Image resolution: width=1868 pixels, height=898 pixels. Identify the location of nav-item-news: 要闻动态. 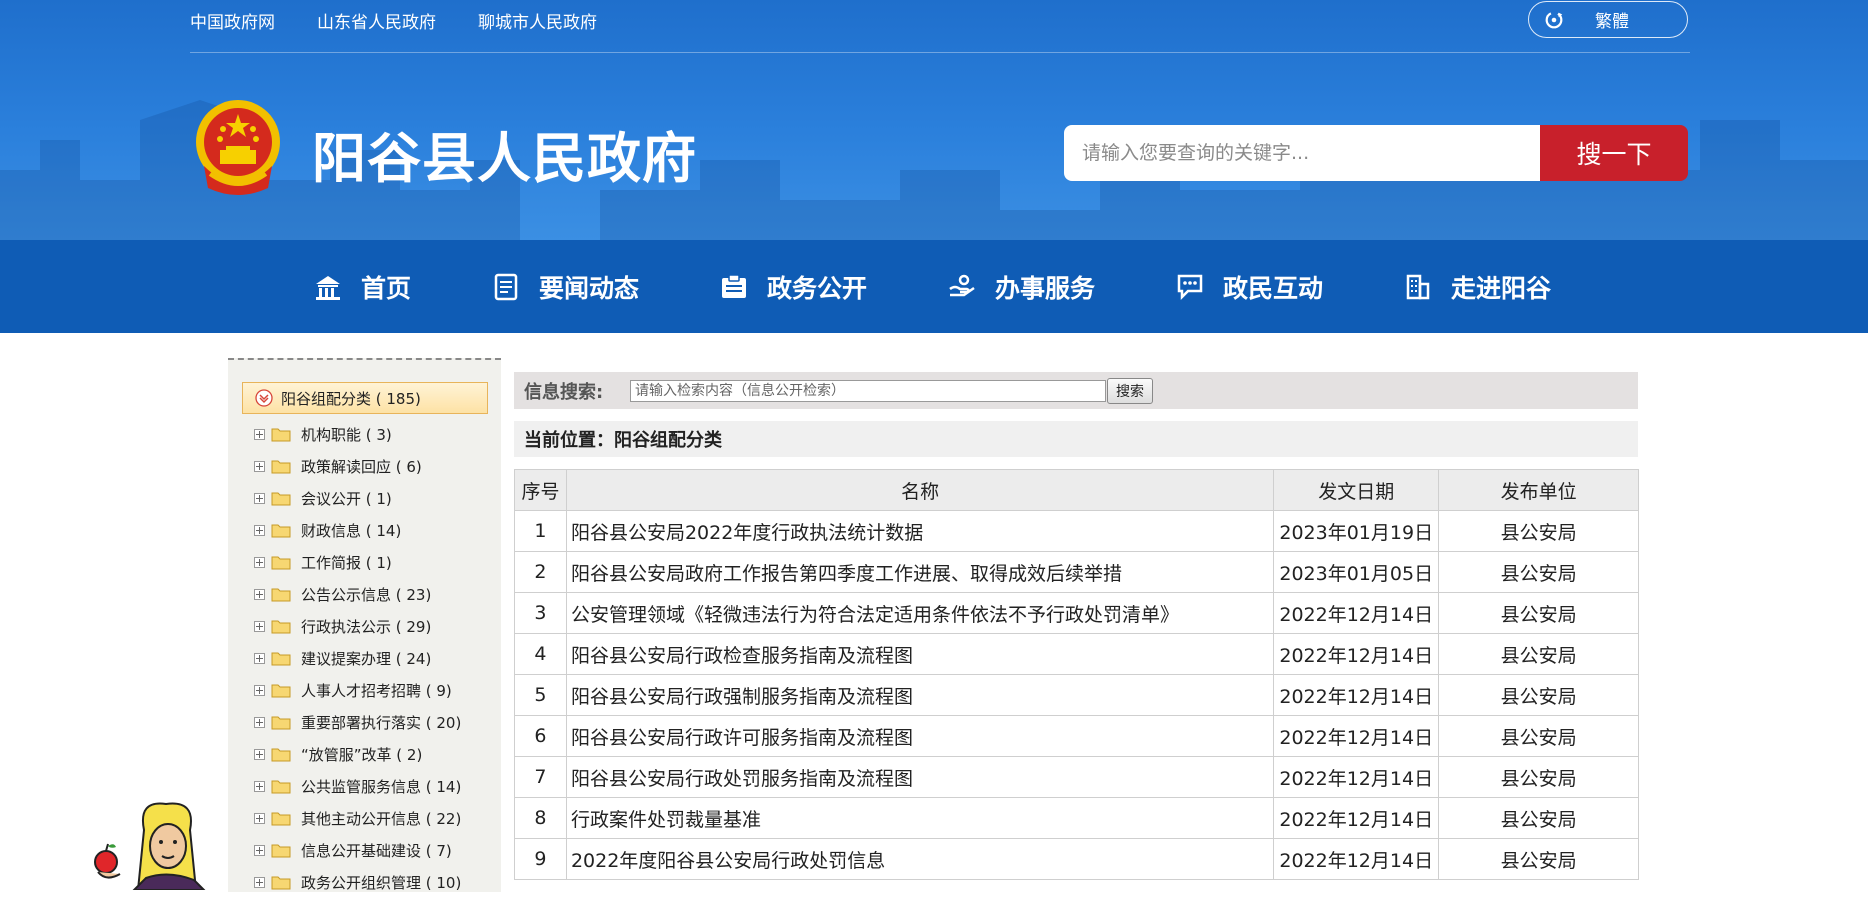
(565, 286).